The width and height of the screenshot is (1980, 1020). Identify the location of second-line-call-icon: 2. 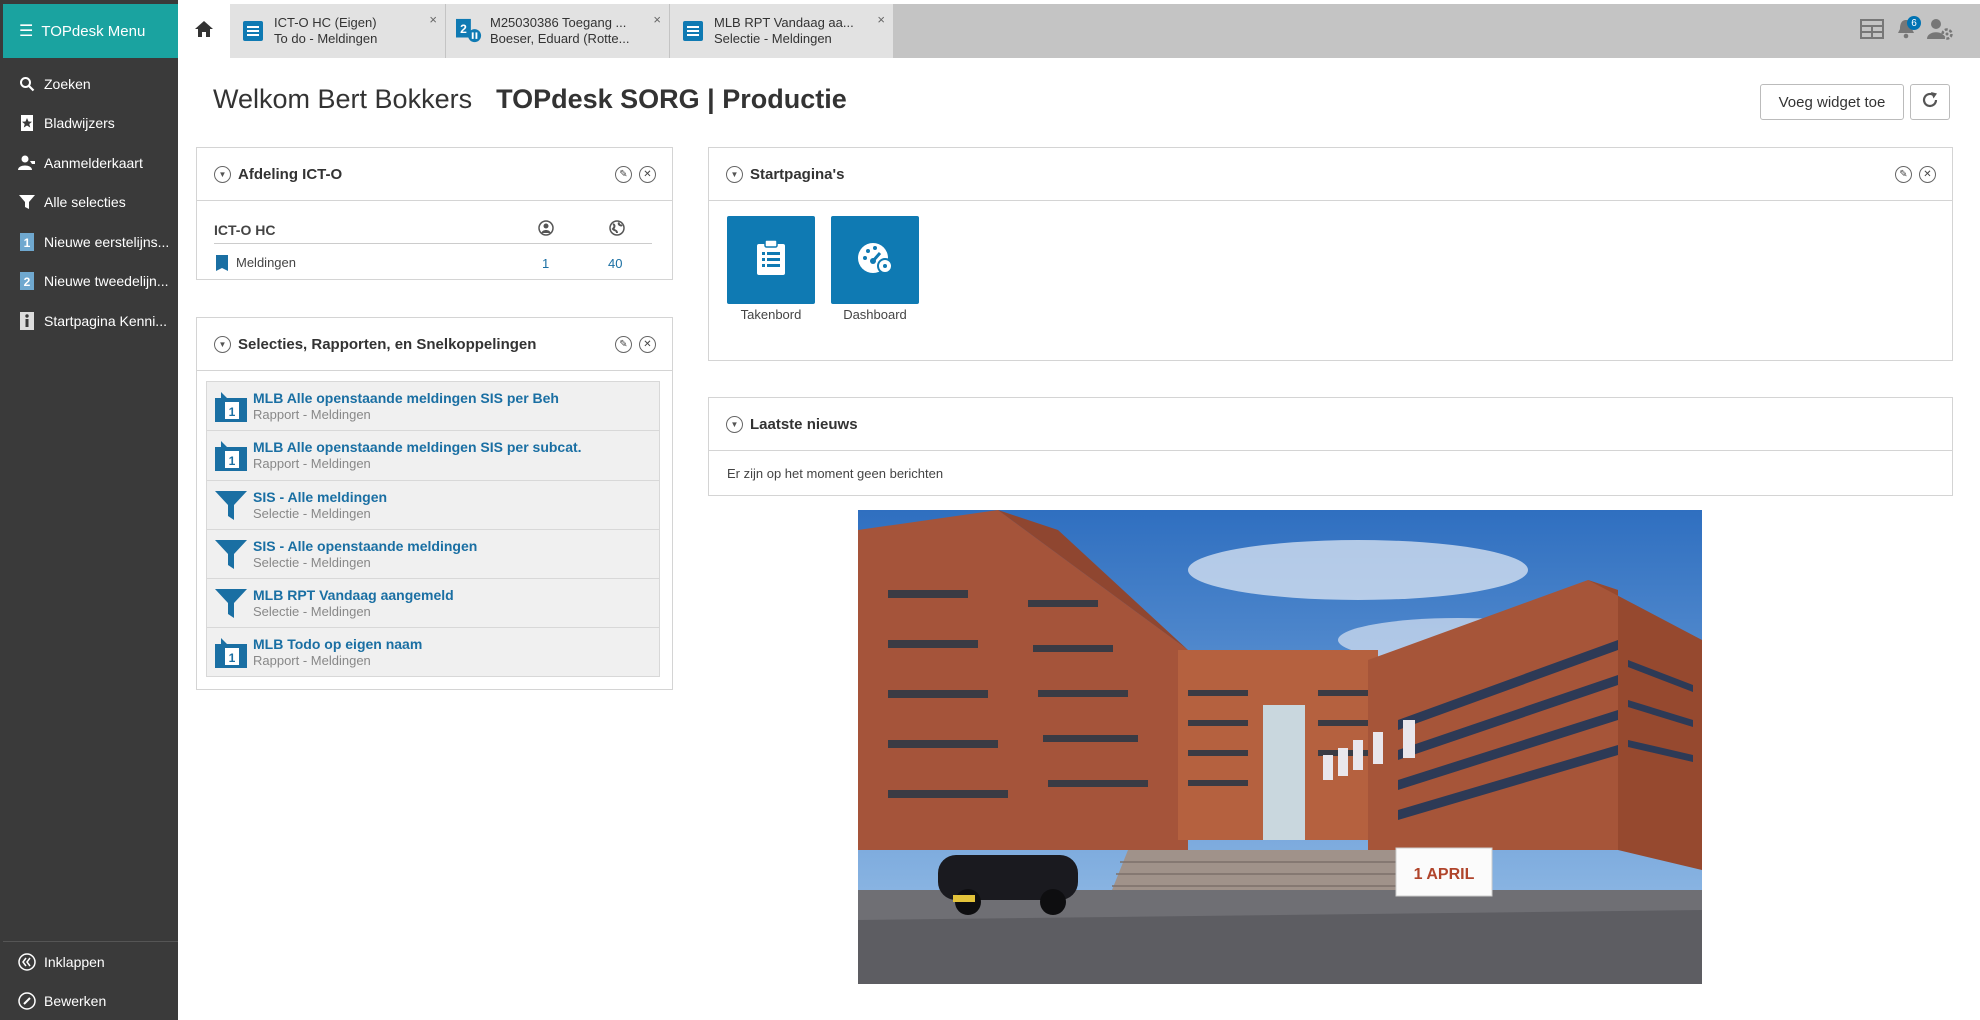
(469, 31).